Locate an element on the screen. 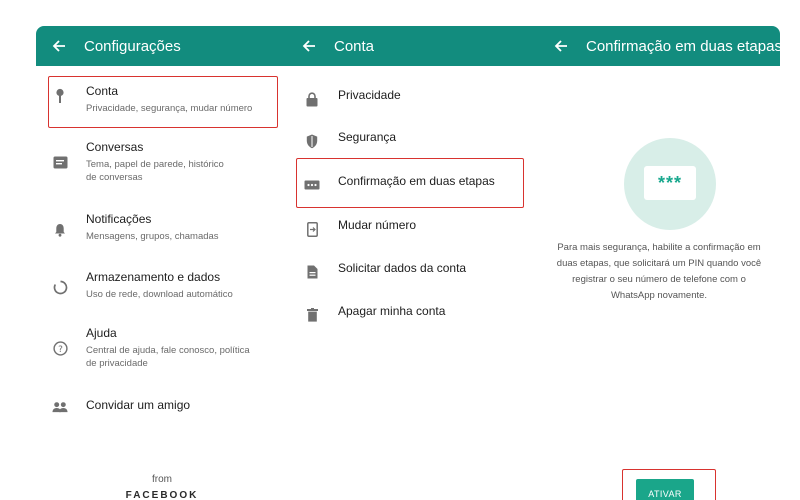  settings-item-subtitle: Privacidade, segurança, mudar número is located at coordinates (169, 108).